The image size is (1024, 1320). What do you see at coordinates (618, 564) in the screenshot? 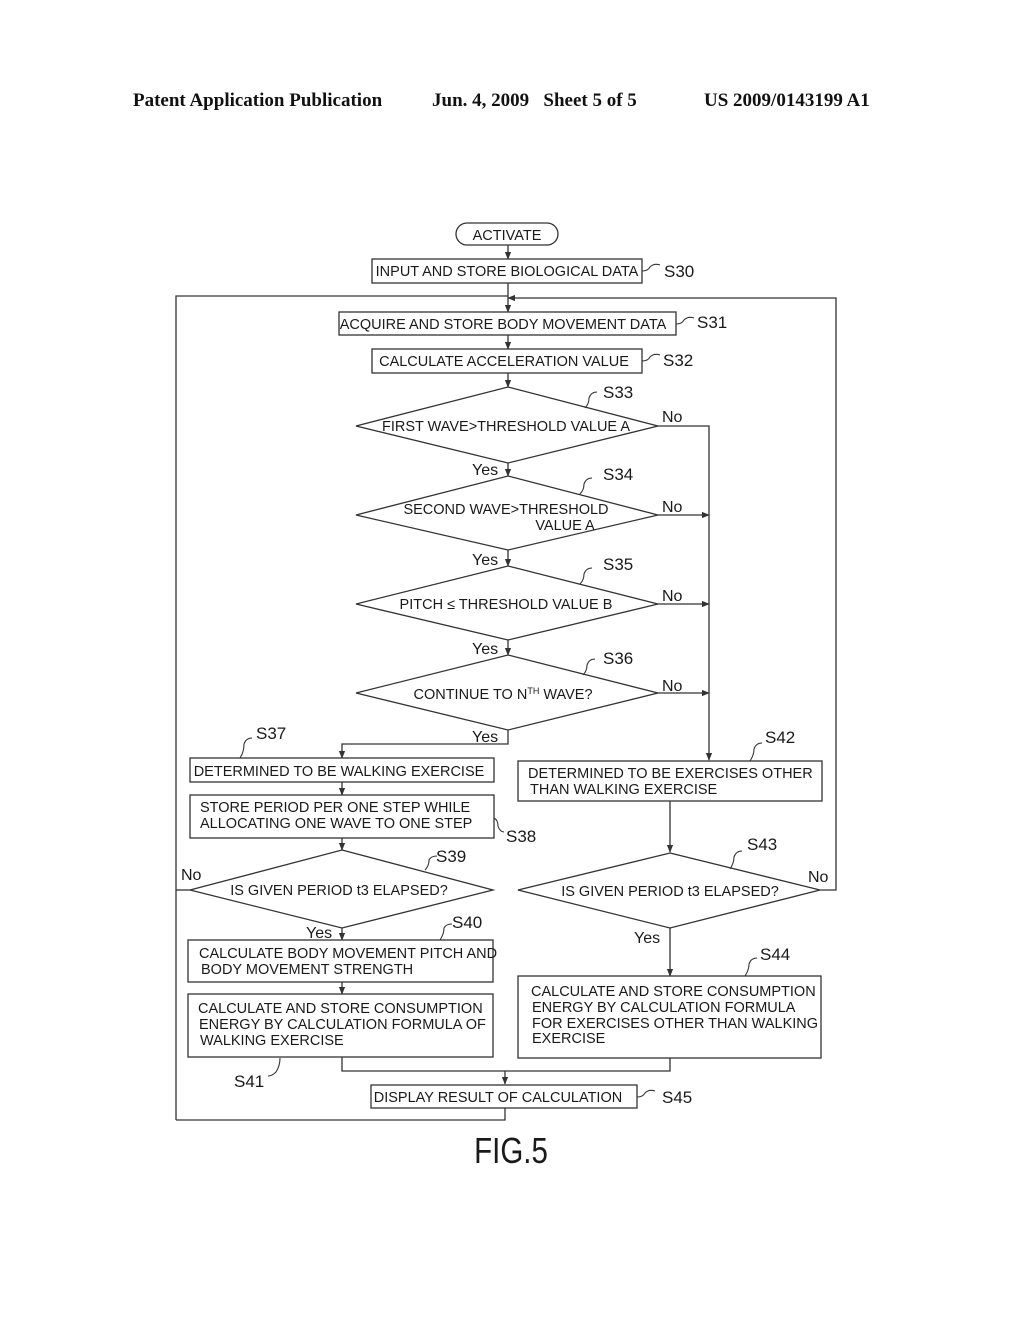
I see `ref-s35: S35` at bounding box center [618, 564].